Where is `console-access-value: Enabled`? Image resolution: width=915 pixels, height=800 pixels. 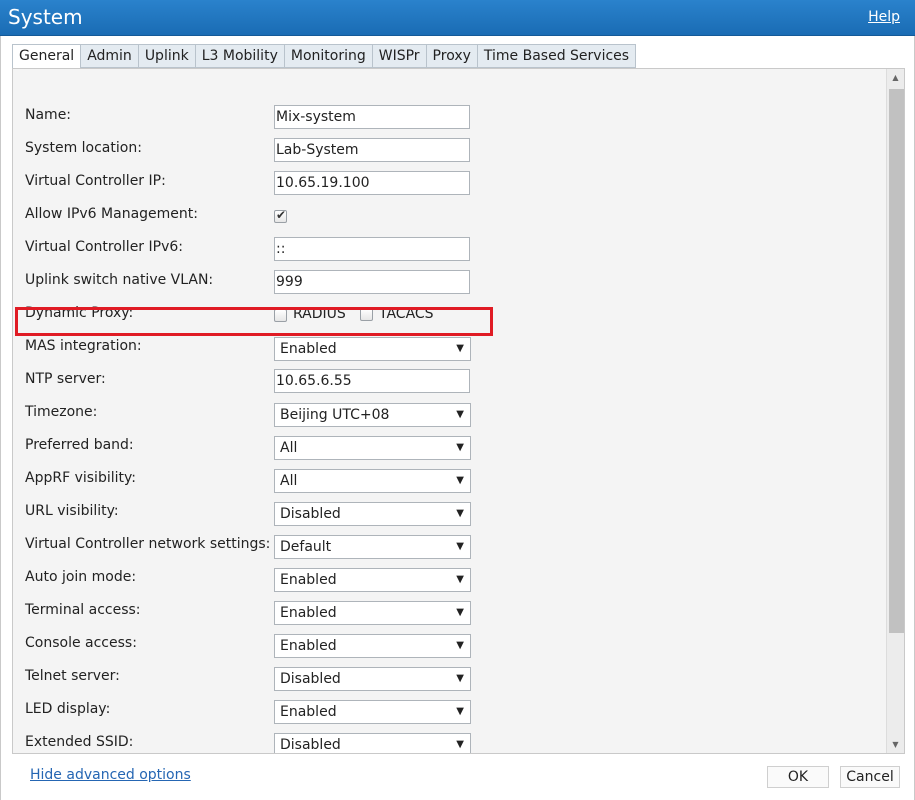
console-access-value: Enabled is located at coordinates (308, 646).